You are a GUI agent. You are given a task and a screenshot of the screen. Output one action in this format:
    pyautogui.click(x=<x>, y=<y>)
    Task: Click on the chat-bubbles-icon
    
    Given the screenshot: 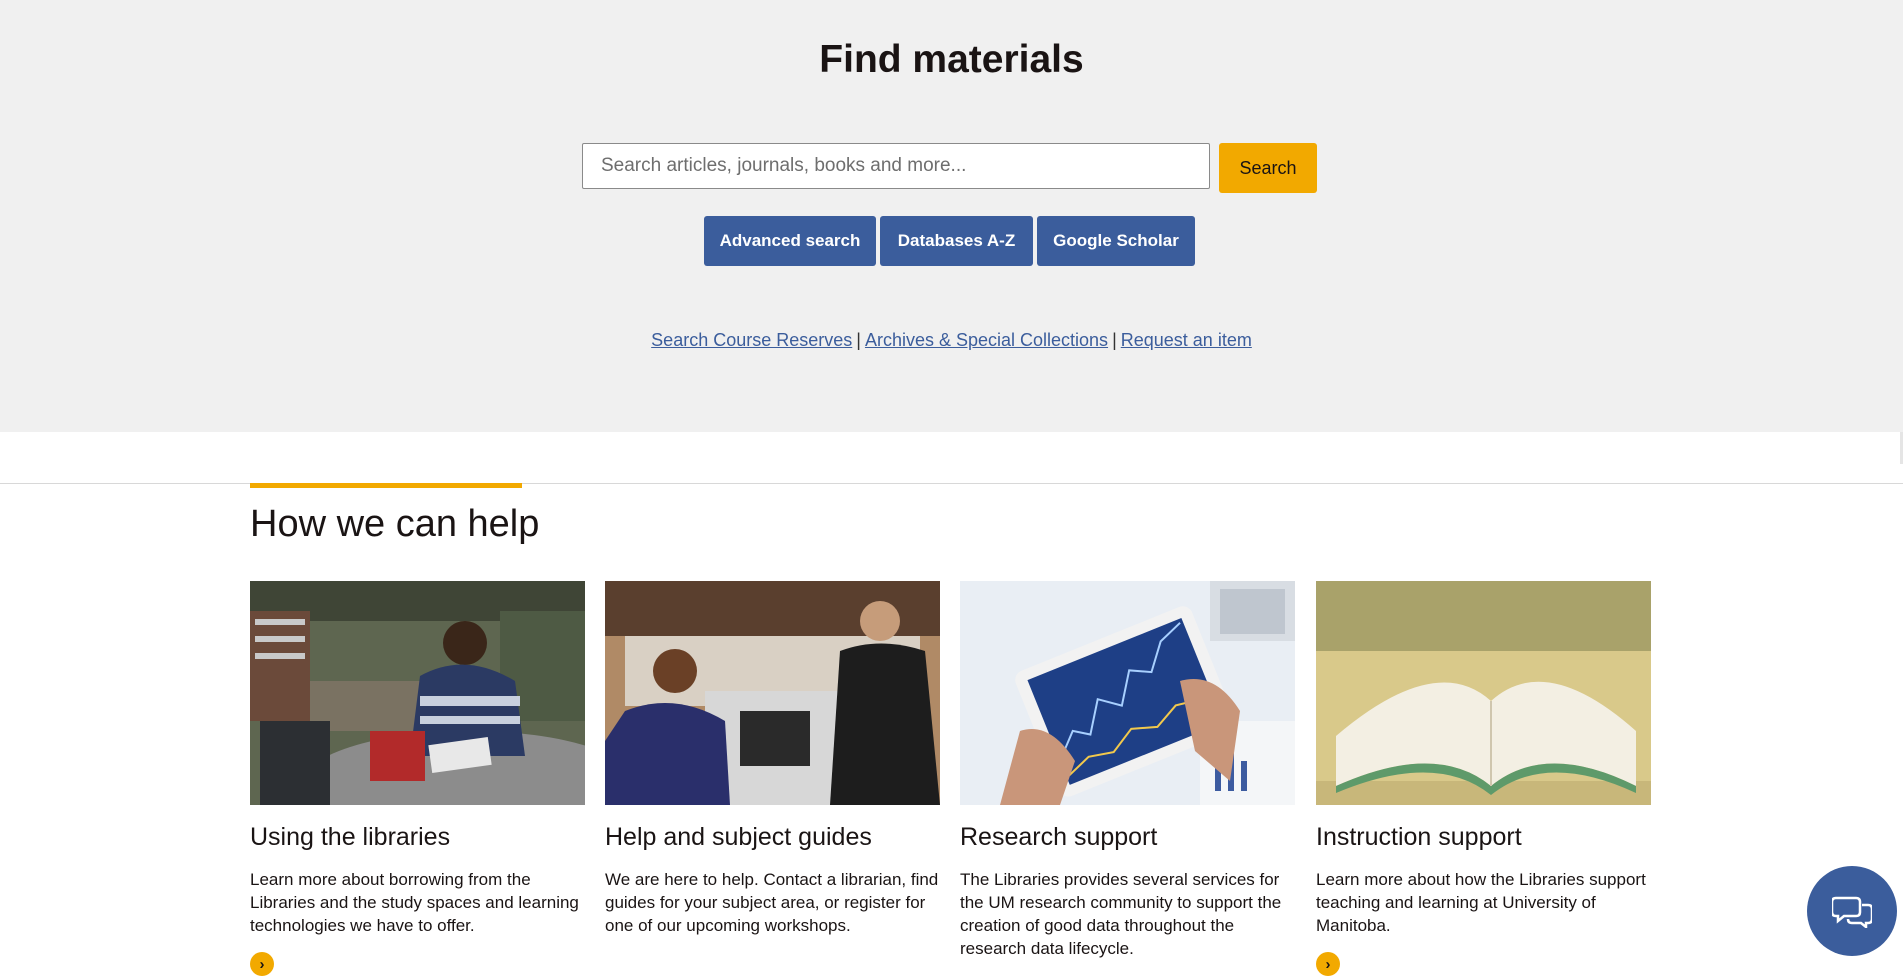 What is the action you would take?
    pyautogui.click(x=1852, y=912)
    